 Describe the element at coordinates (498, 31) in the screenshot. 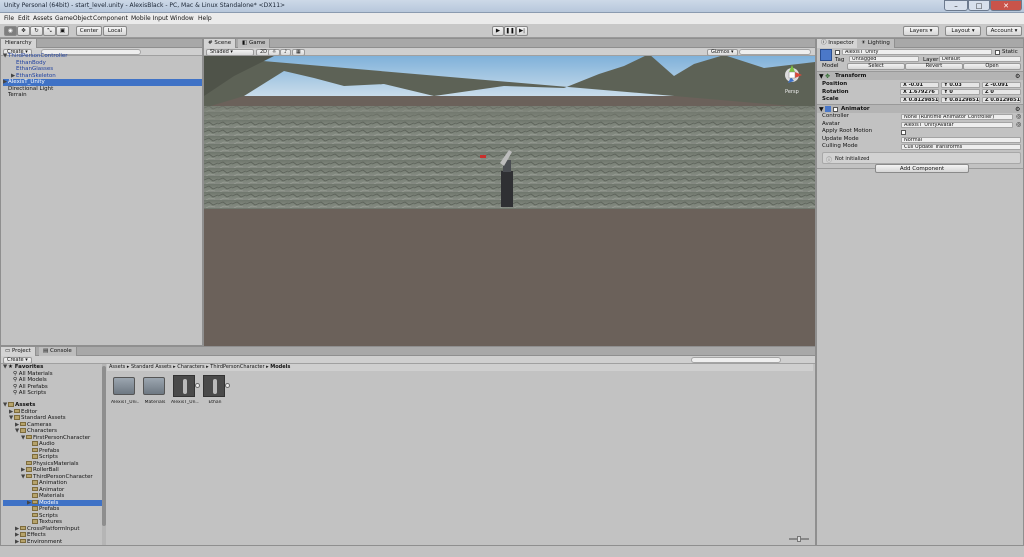

I see `play-button: ▶` at that location.